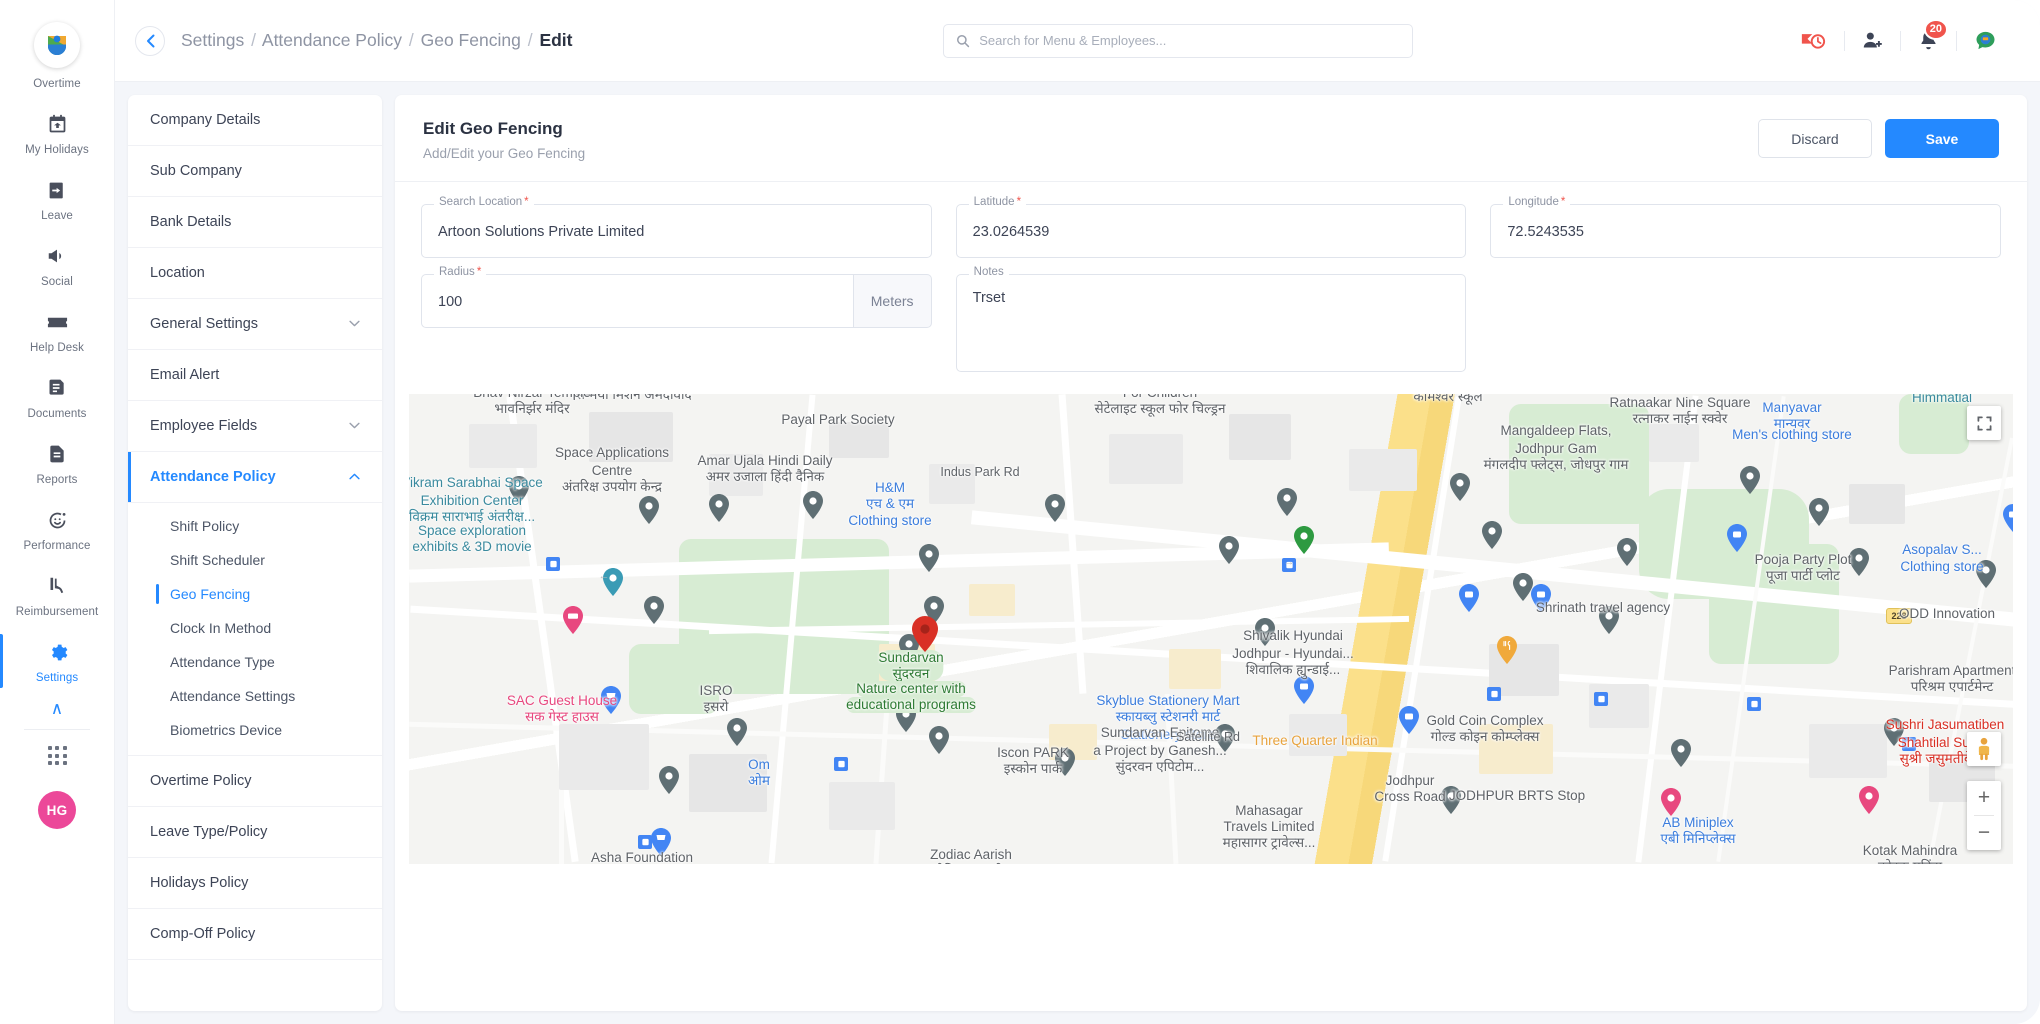  I want to click on search-location-input: Artoon Solutions Private Limited, so click(676, 231).